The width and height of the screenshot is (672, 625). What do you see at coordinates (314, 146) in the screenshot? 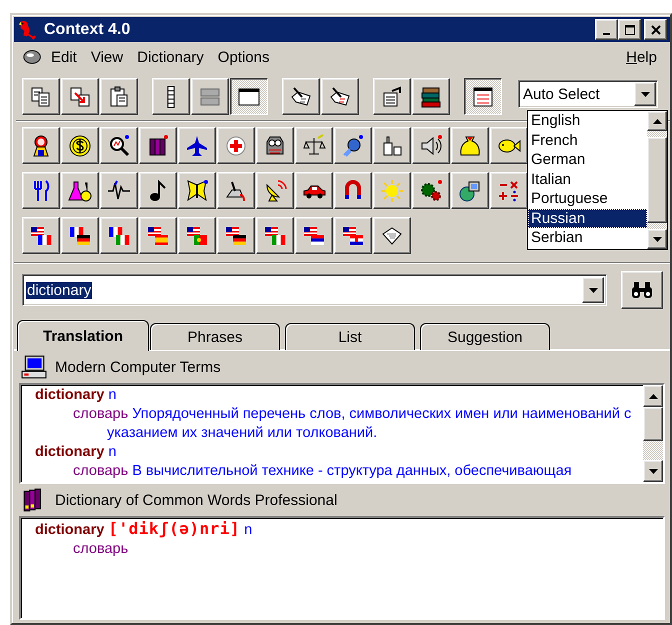
I see `scales-icon` at bounding box center [314, 146].